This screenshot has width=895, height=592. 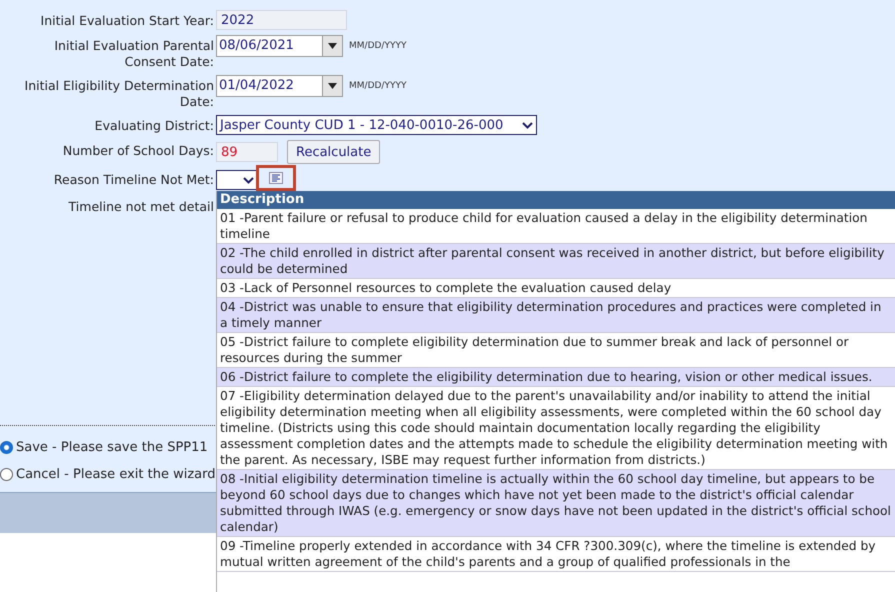 I want to click on field-label: Number of School Days:, so click(x=138, y=150).